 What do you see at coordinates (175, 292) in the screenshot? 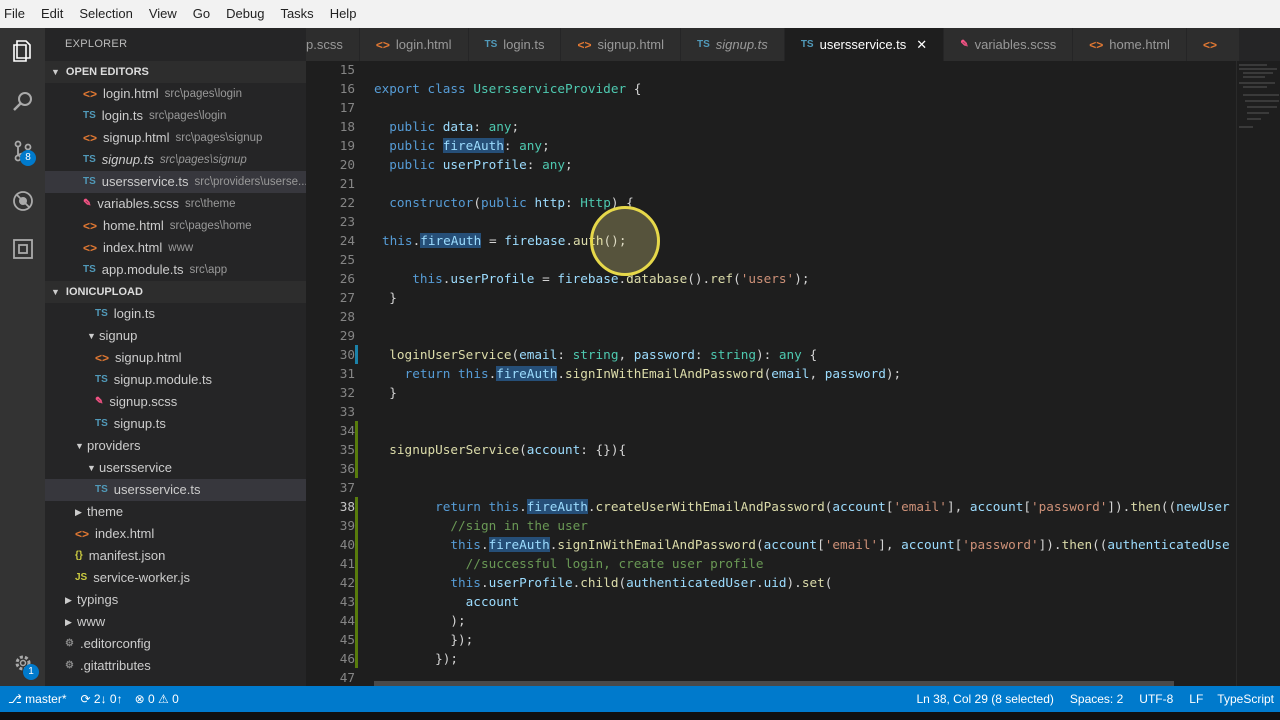
I see `project-header: ▼ IONICUPLOAD` at bounding box center [175, 292].